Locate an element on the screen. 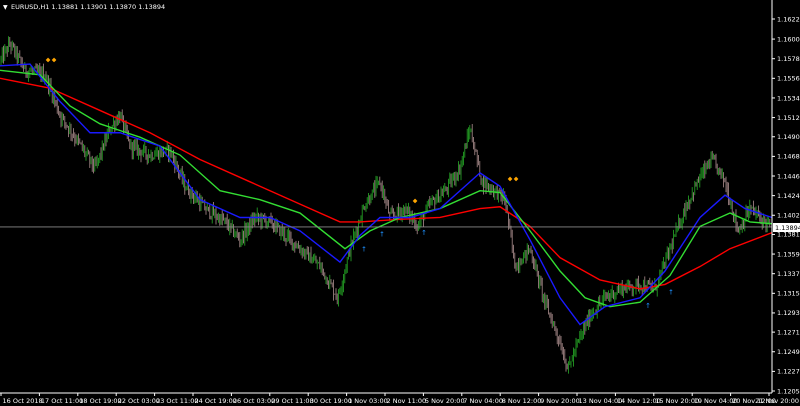  x-tick-label: 15 Nov 20:00 is located at coordinates (677, 401).